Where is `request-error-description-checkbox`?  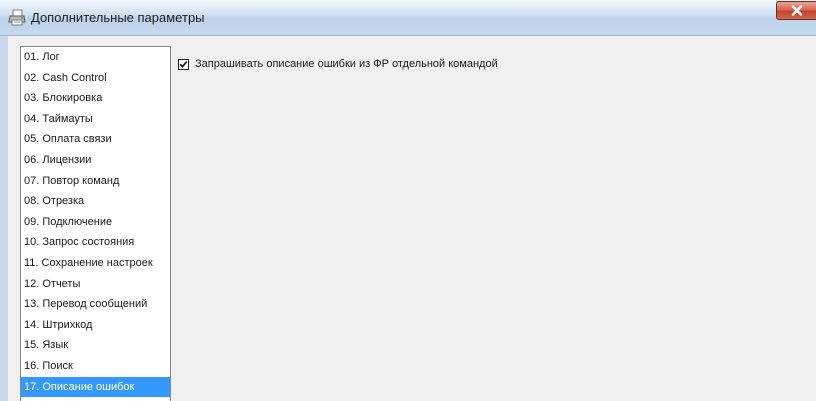 request-error-description-checkbox is located at coordinates (183, 64).